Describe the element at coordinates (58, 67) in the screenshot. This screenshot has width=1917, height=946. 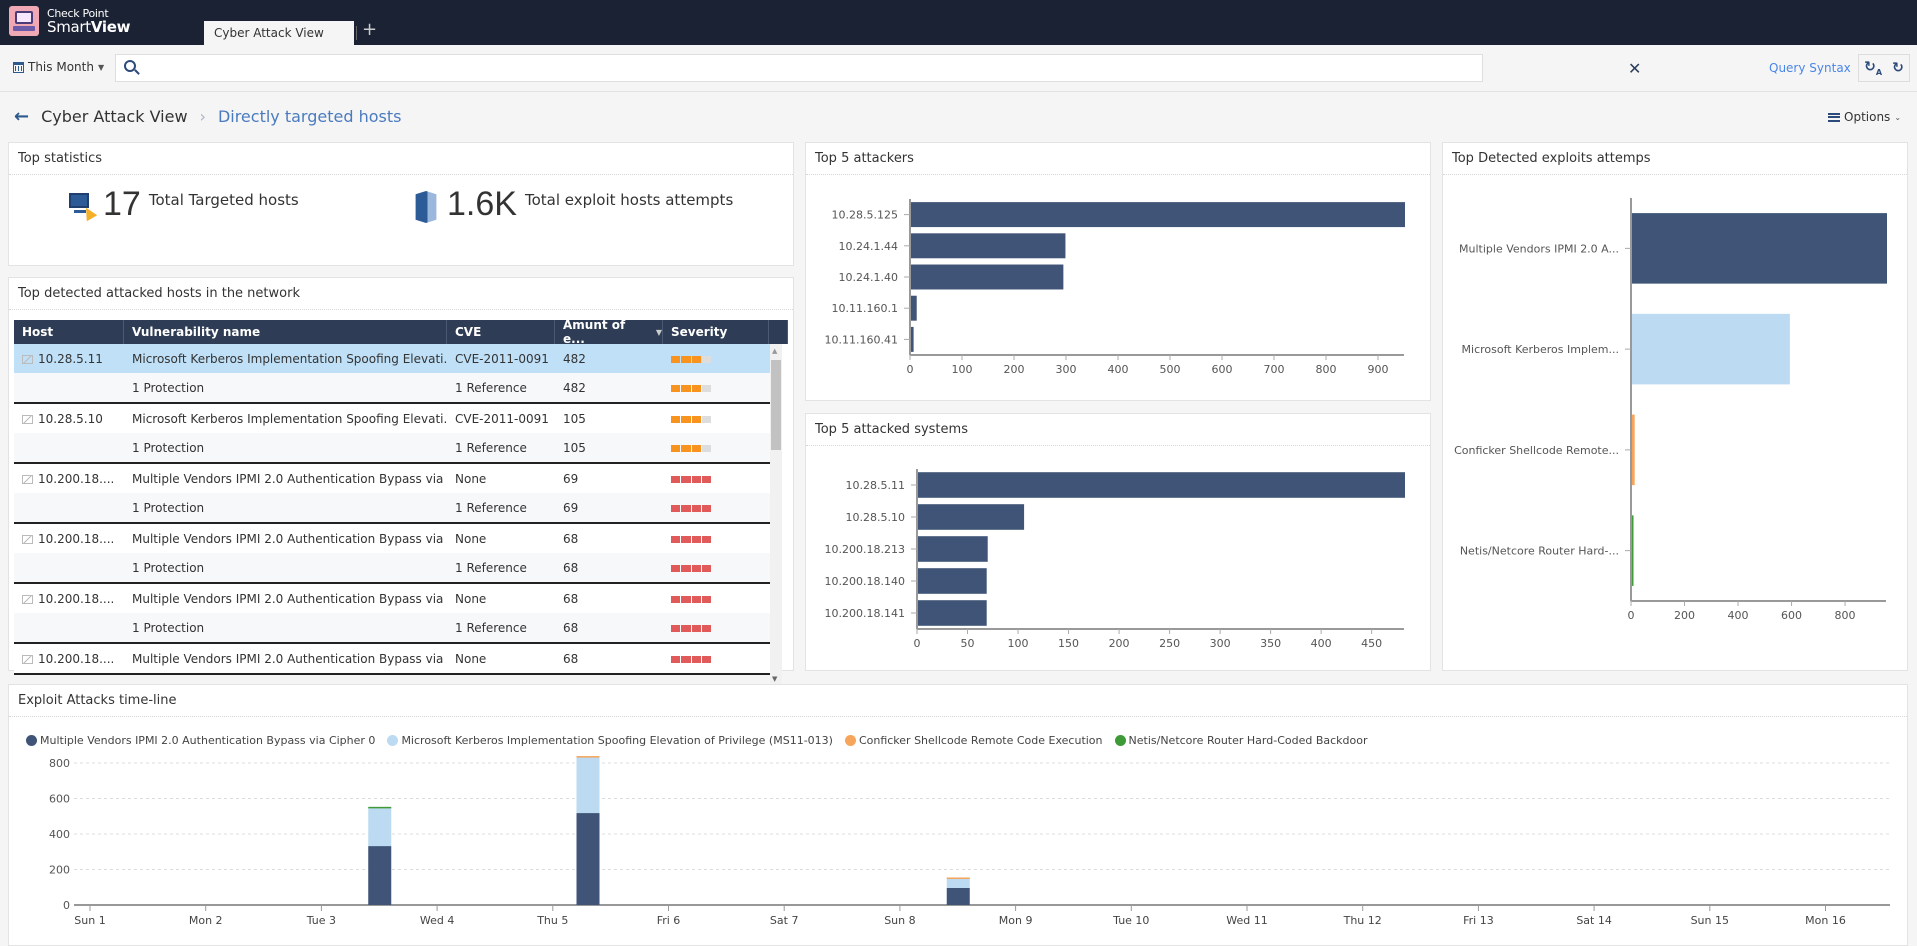
I see `time-filter-dropdown: This Month ▼` at that location.